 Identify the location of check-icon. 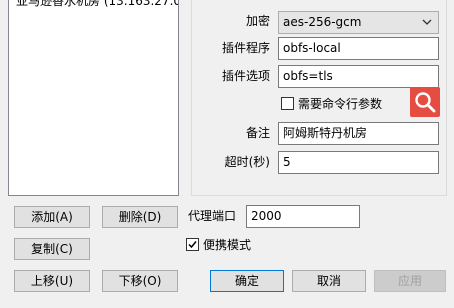
(192, 245).